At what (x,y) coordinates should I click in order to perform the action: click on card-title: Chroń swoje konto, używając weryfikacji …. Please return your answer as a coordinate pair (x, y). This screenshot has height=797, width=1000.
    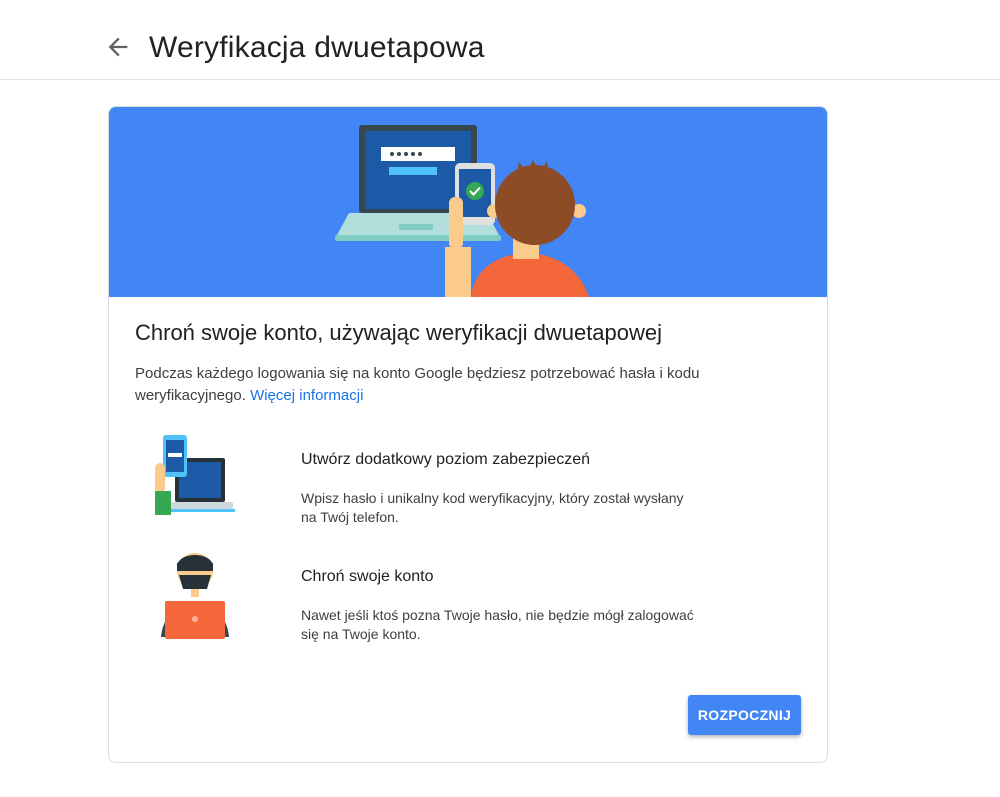
    Looking at the image, I should click on (399, 332).